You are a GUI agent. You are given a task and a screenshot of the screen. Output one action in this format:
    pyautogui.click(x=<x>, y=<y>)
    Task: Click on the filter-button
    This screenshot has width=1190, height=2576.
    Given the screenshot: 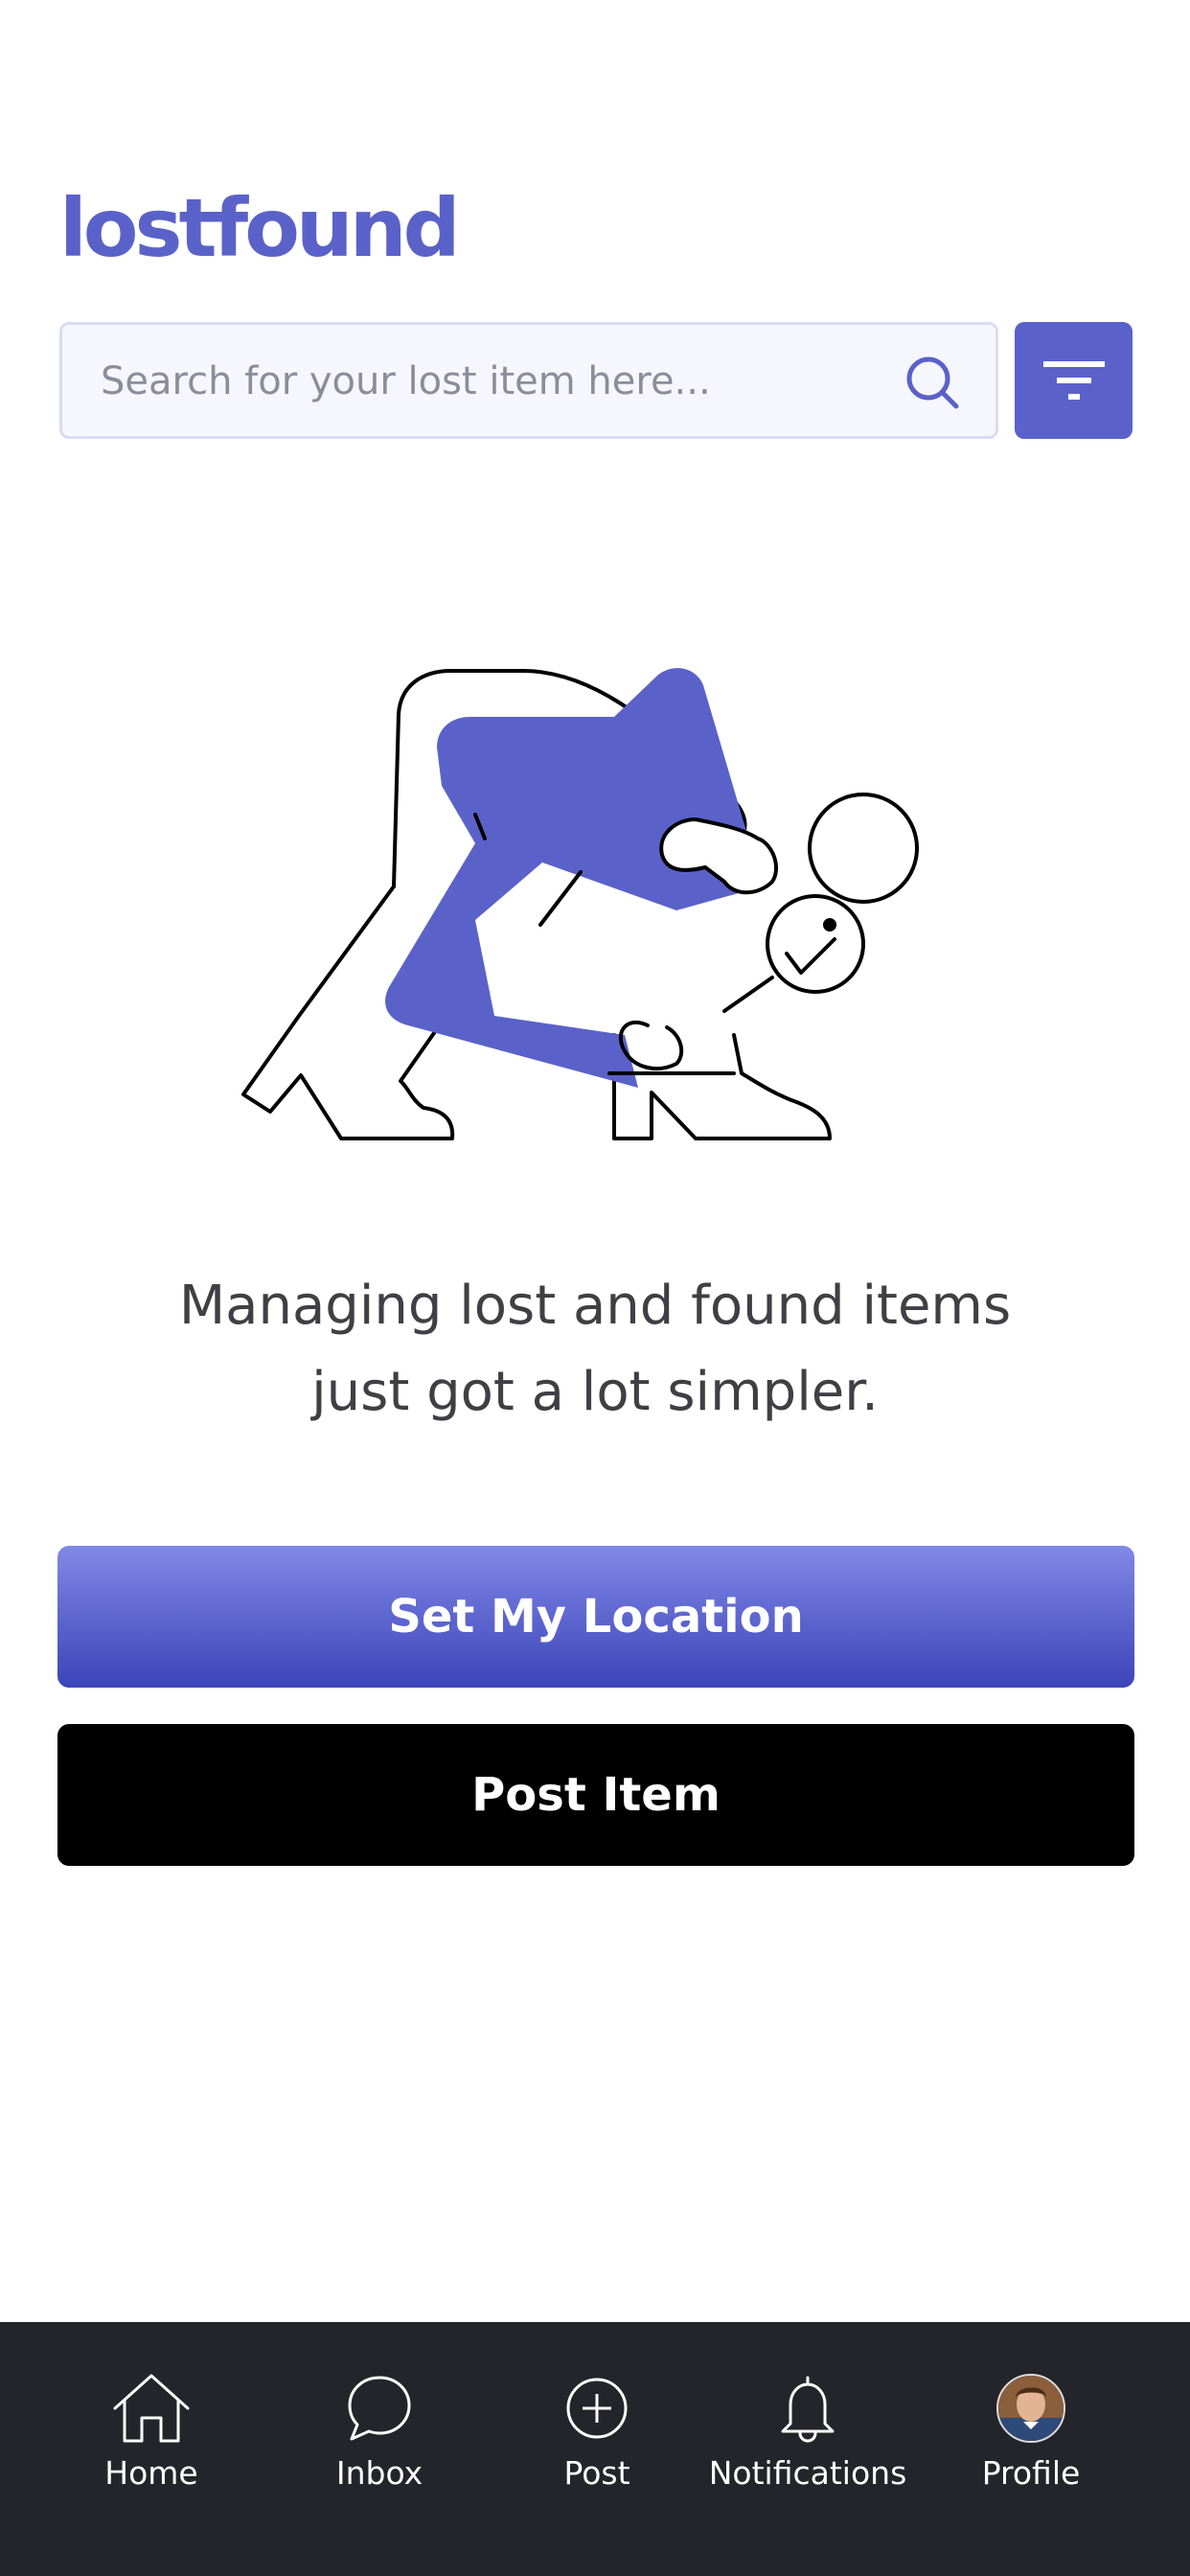 What is the action you would take?
    pyautogui.click(x=1074, y=380)
    